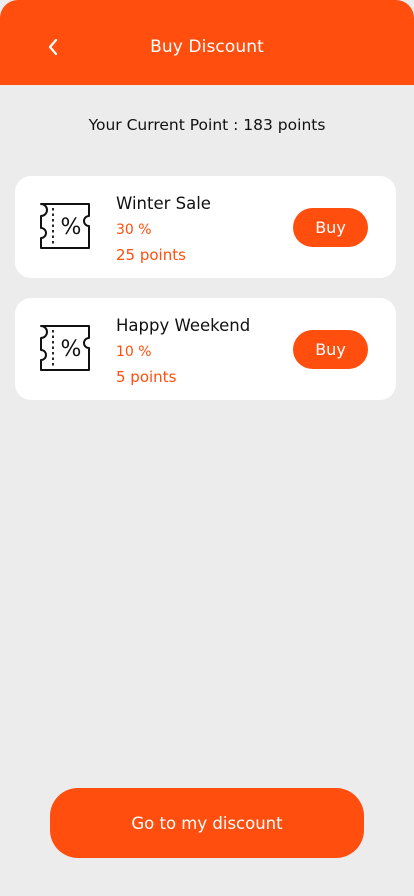  What do you see at coordinates (207, 823) in the screenshot?
I see `go-to-my-discount-button: Go to my discount` at bounding box center [207, 823].